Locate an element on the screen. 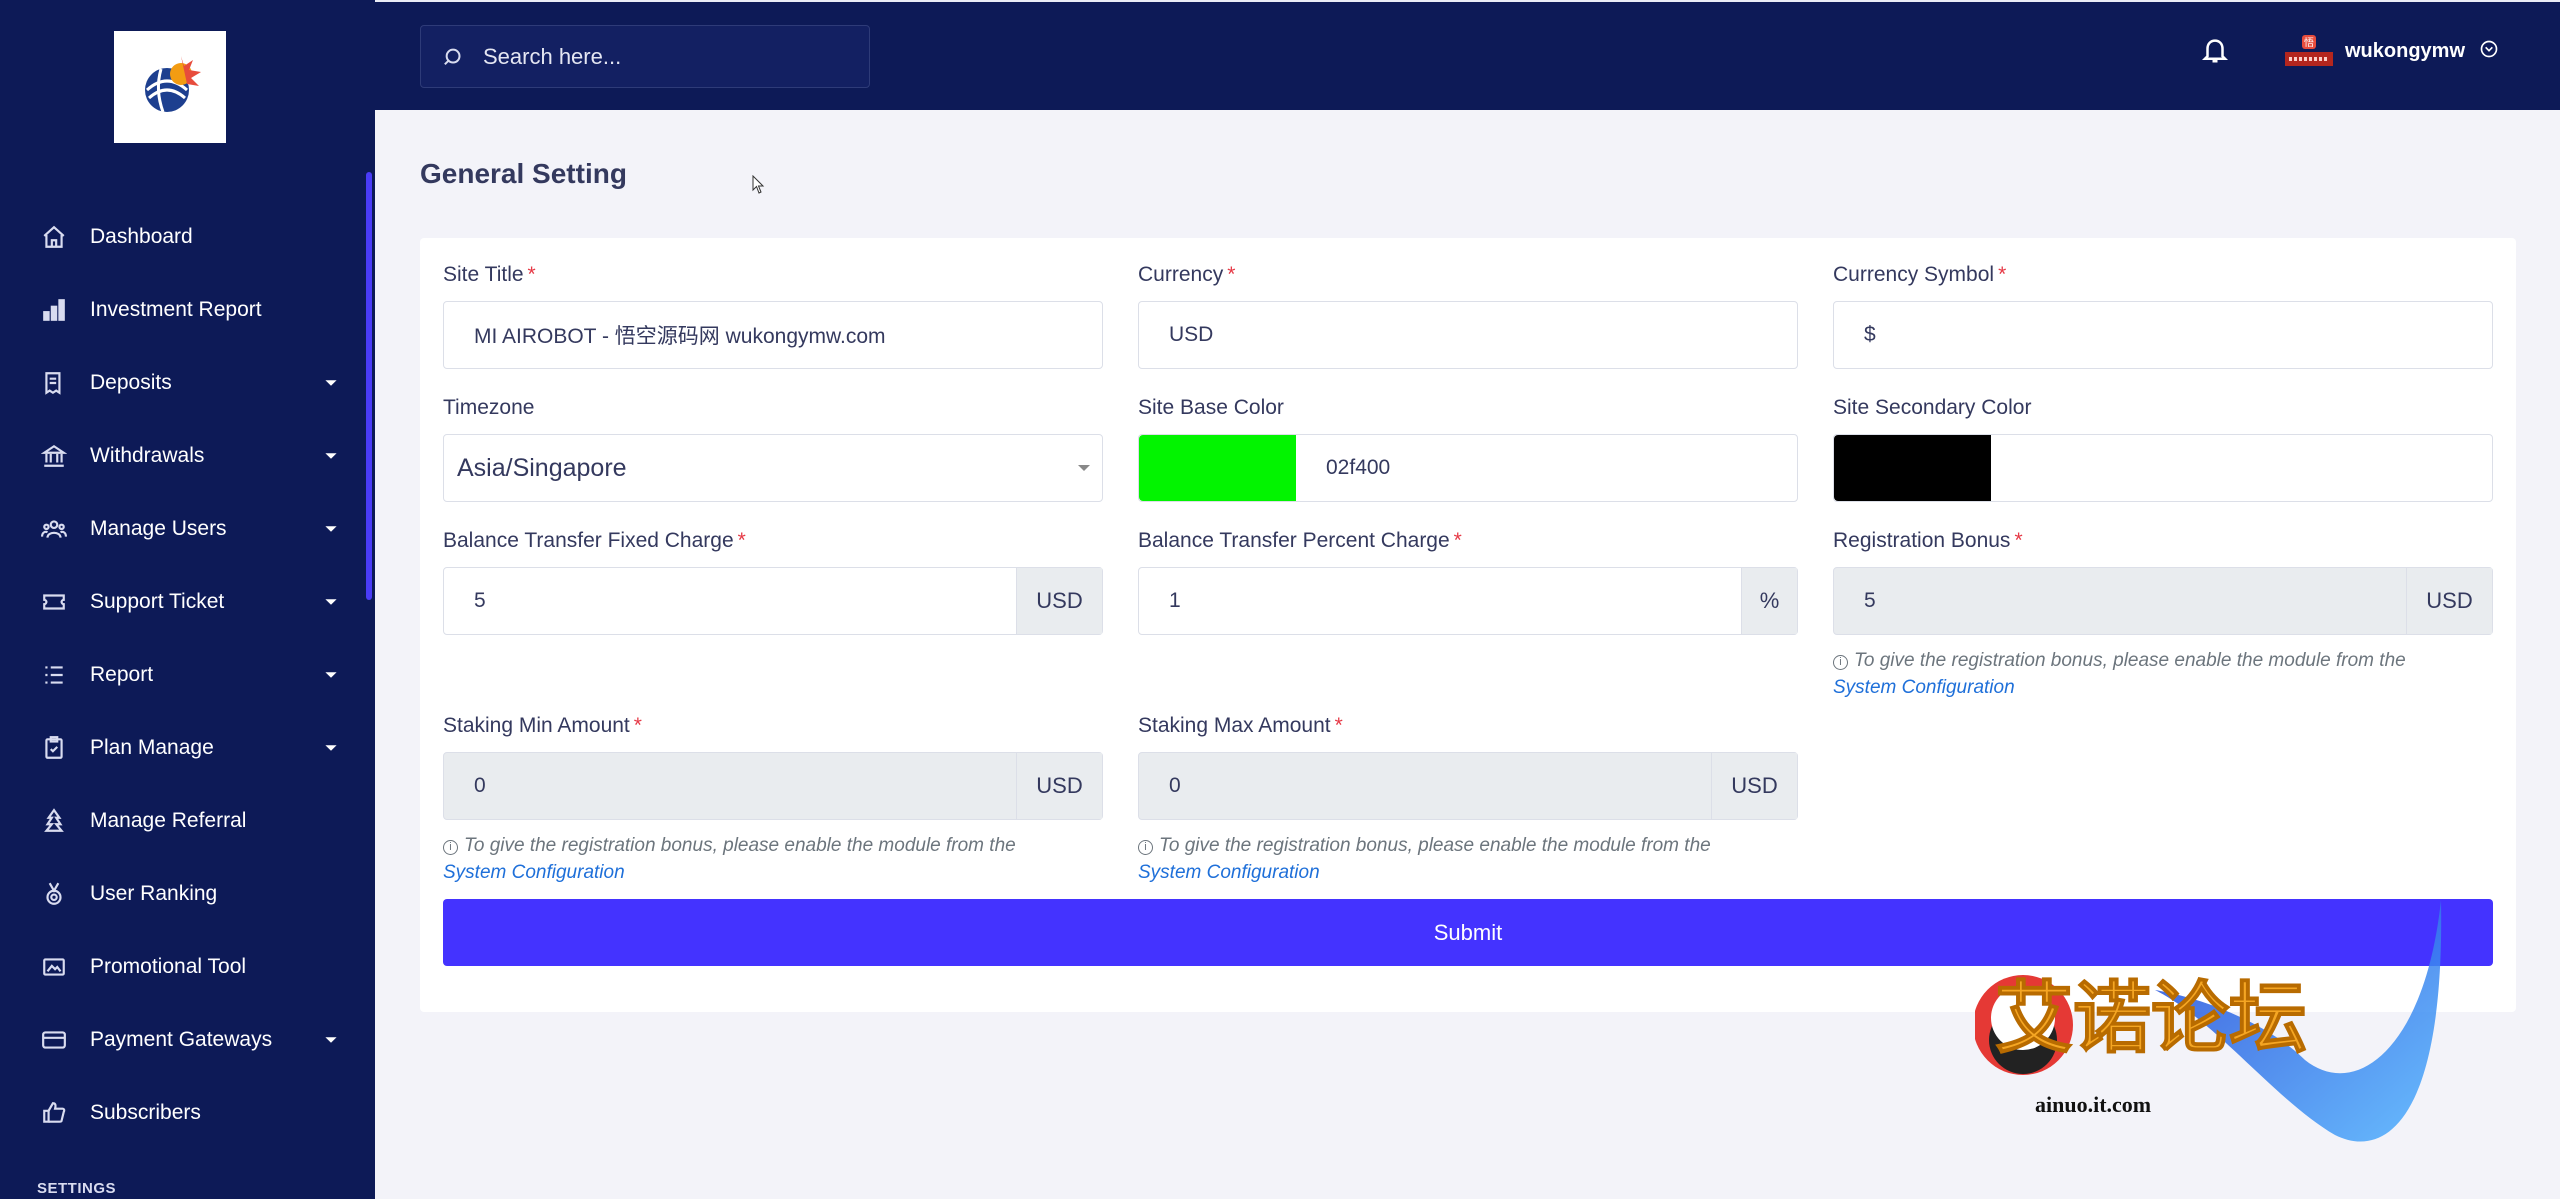 The image size is (2560, 1199). site-title-label: Site Title is located at coordinates (483, 274).